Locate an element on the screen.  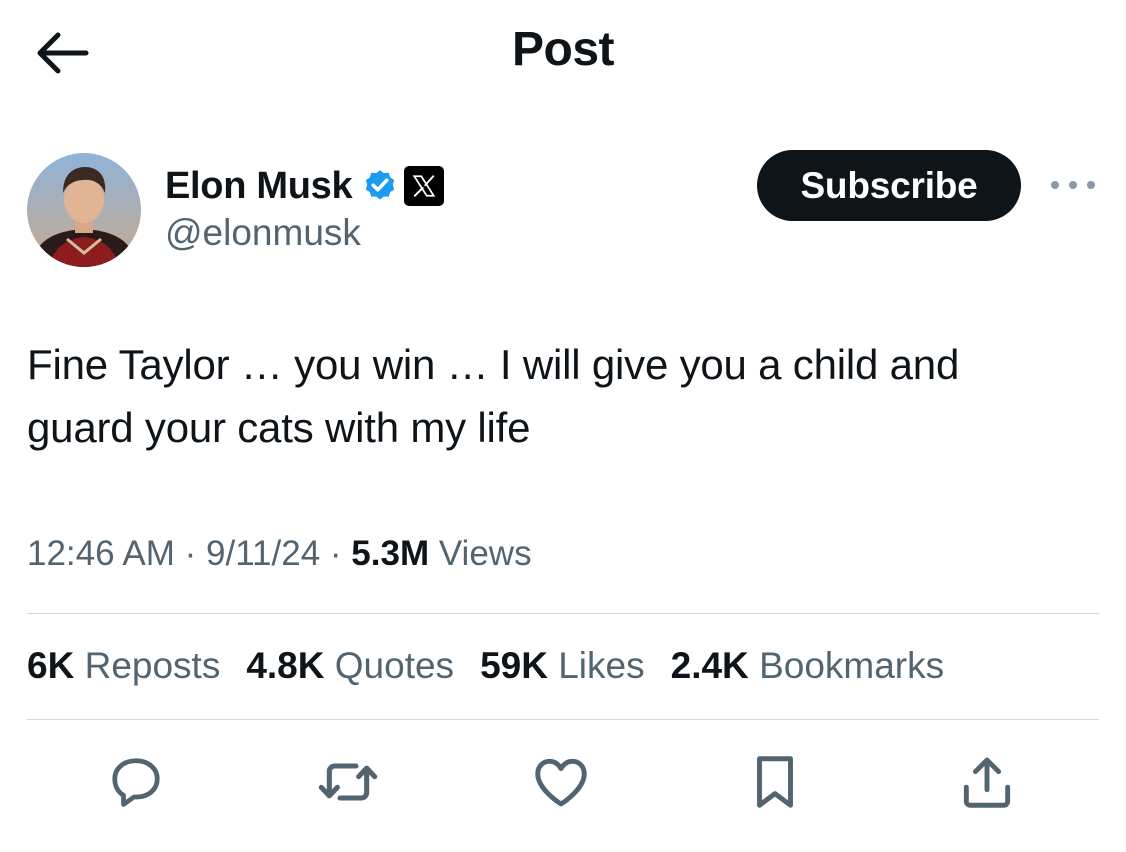
stat-likes: 59K Likes is located at coordinates (562, 666).